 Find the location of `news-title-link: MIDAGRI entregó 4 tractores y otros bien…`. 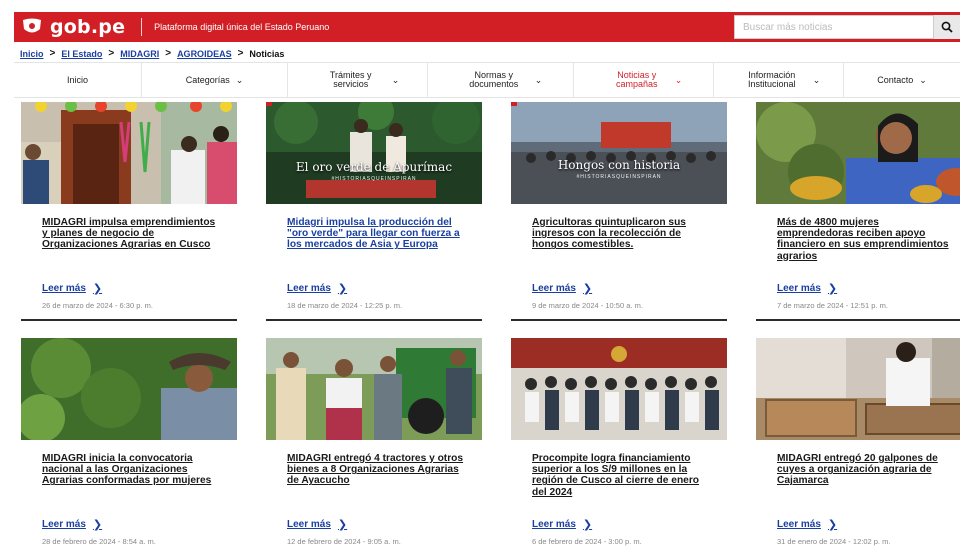

news-title-link: MIDAGRI entregó 4 tractores y otros bien… is located at coordinates (374, 470).